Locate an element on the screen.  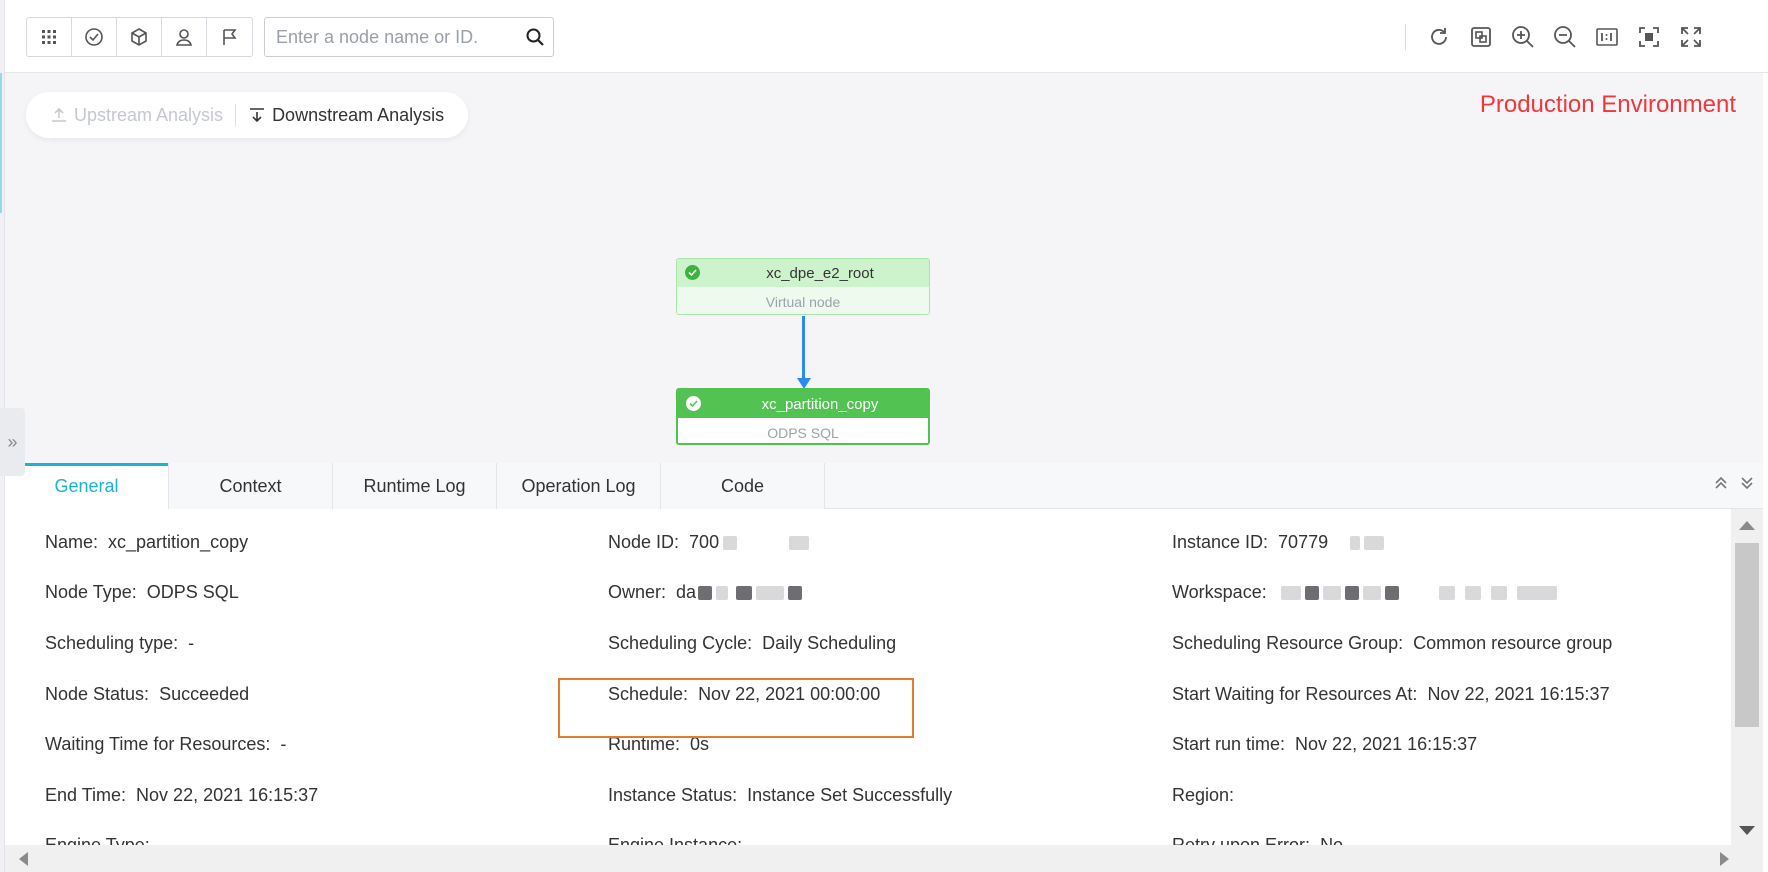
grid-icon is located at coordinates (49, 37).